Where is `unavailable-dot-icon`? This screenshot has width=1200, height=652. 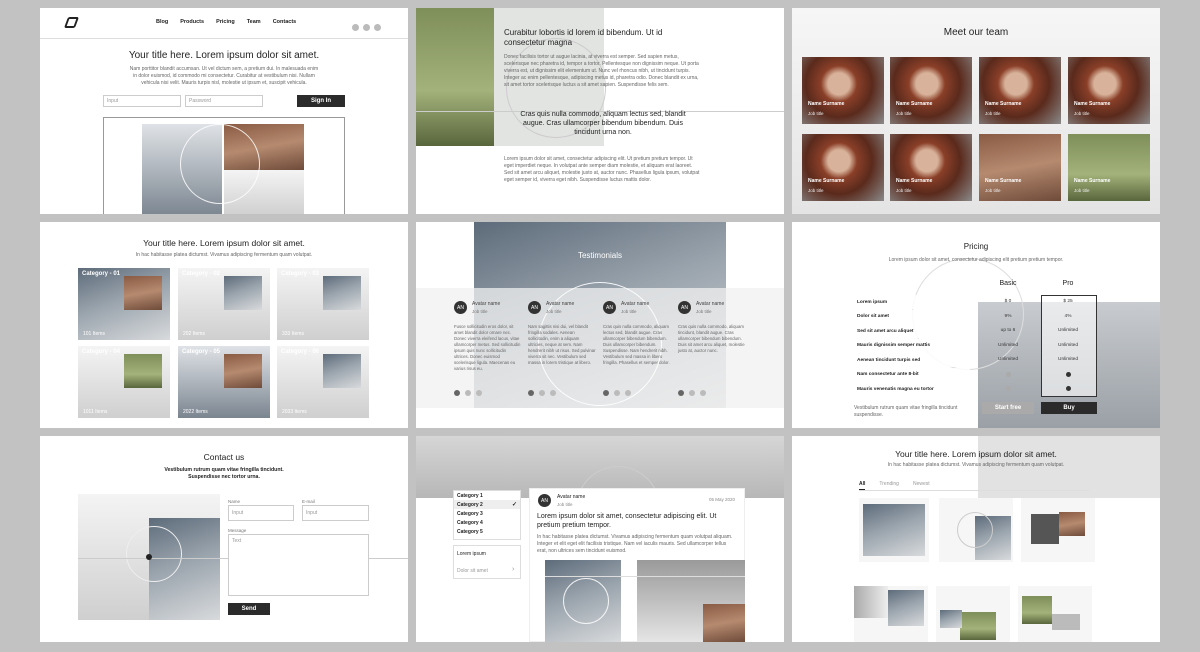 unavailable-dot-icon is located at coordinates (1008, 388).